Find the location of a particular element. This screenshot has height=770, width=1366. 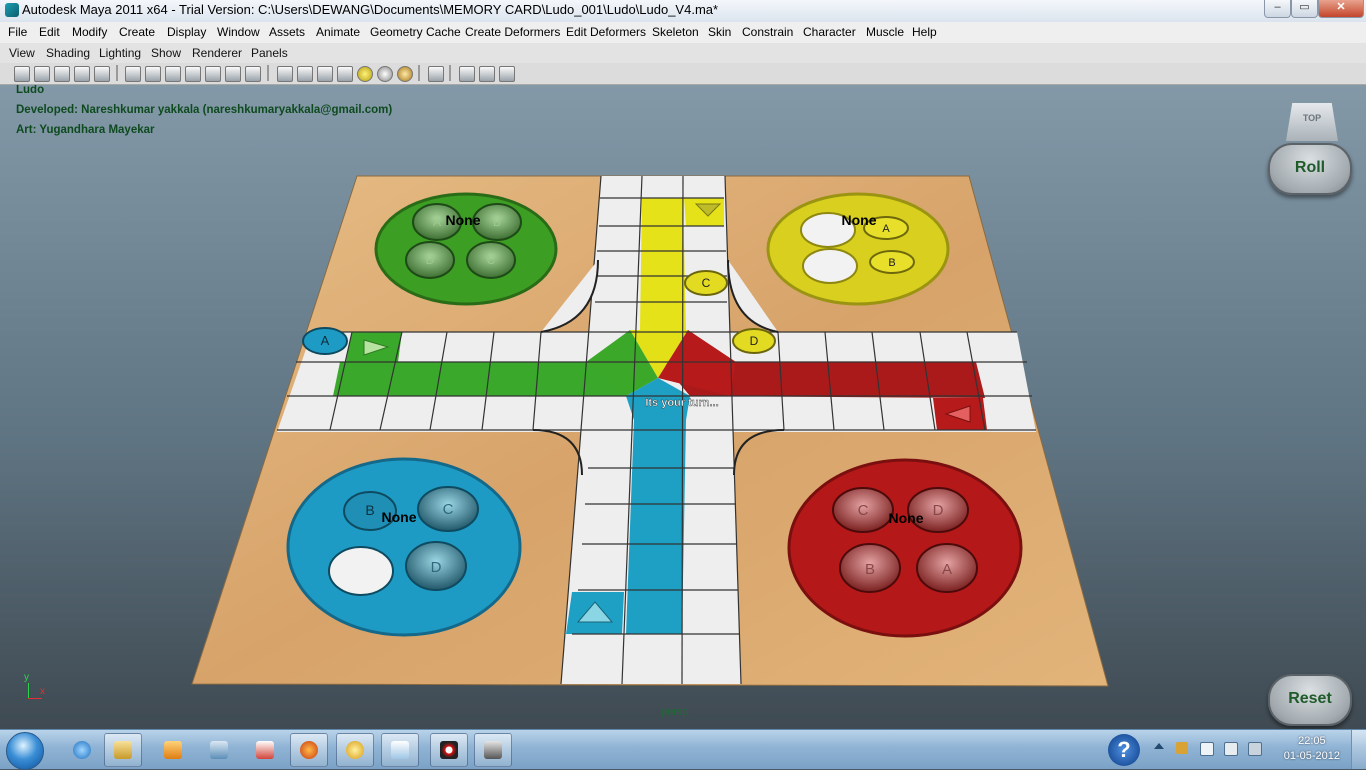

menu-muscle: Muscle is located at coordinates (885, 32).